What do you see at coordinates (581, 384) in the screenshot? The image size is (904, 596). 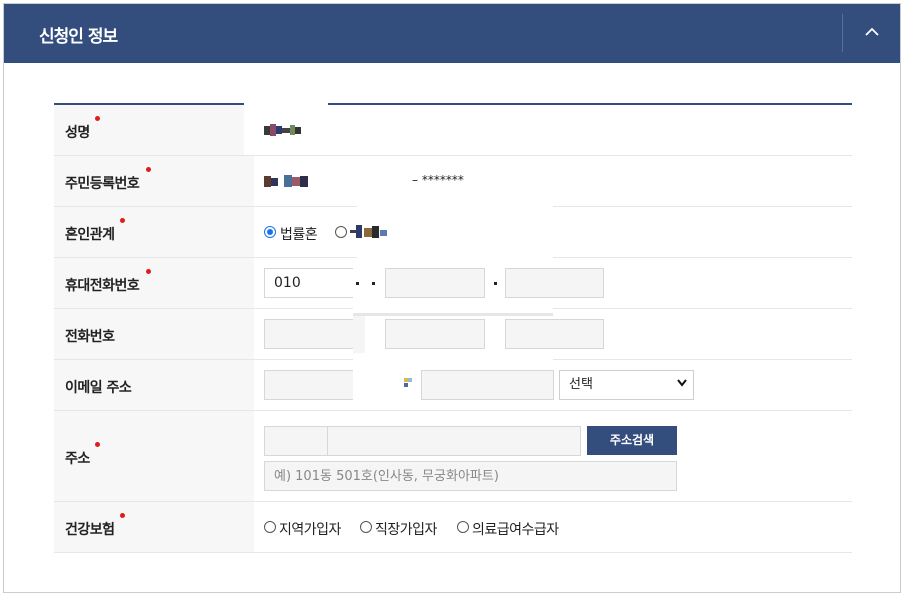 I see `email-select-value: 선택` at bounding box center [581, 384].